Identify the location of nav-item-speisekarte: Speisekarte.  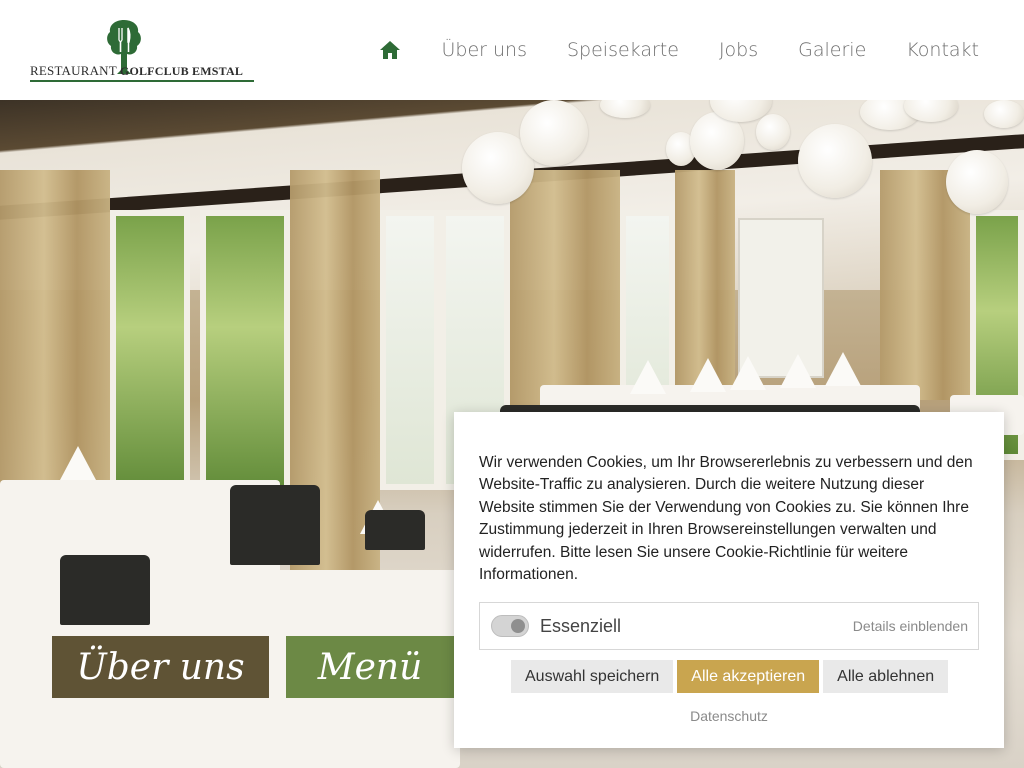
(623, 50).